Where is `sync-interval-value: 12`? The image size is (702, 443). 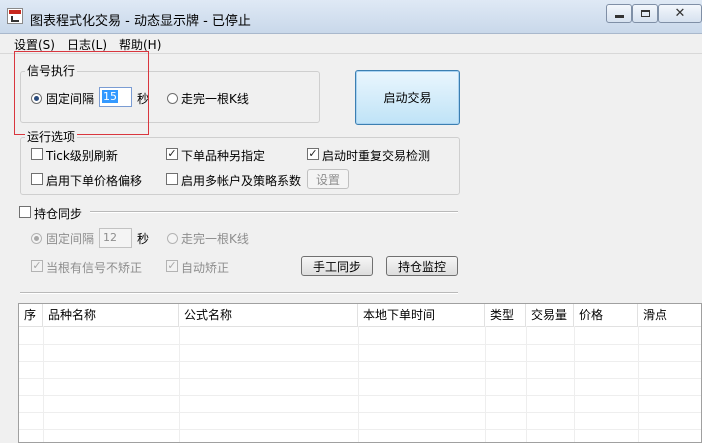 sync-interval-value: 12 is located at coordinates (110, 237).